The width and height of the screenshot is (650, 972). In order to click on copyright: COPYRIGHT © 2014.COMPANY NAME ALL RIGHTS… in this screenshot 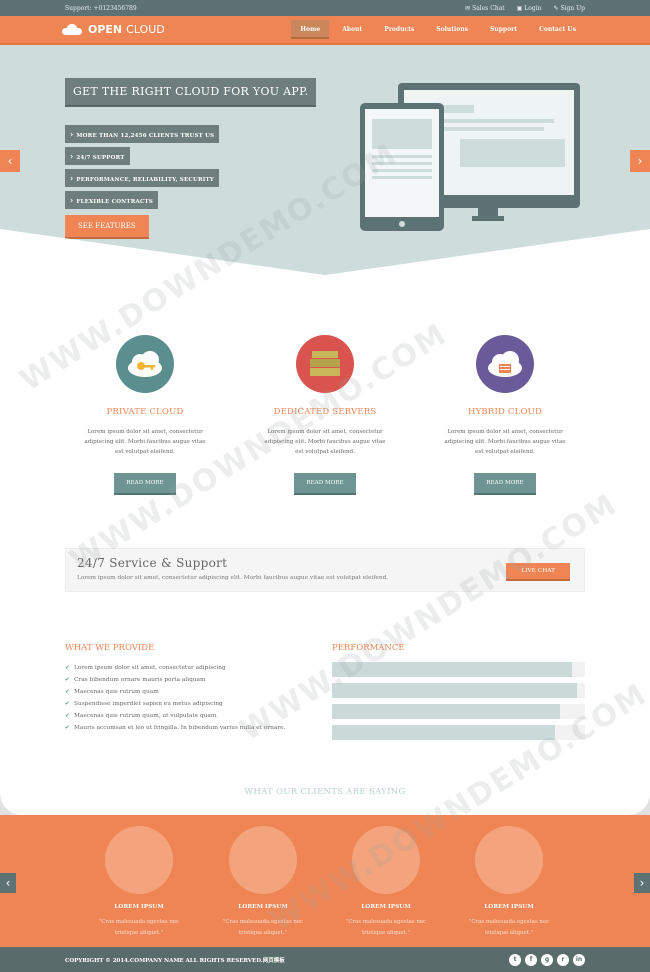, I will do `click(175, 960)`.